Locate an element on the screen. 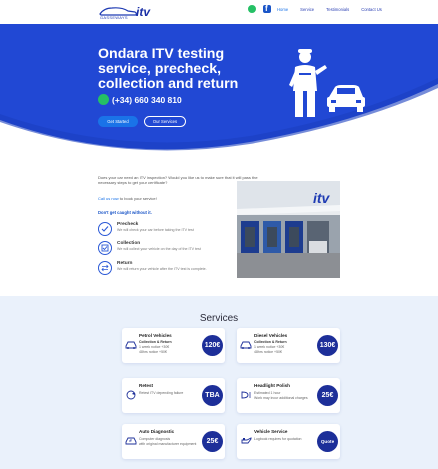 Image resolution: width=438 pixels, height=469 pixels. car-diagnostic-icon is located at coordinates (131, 441).